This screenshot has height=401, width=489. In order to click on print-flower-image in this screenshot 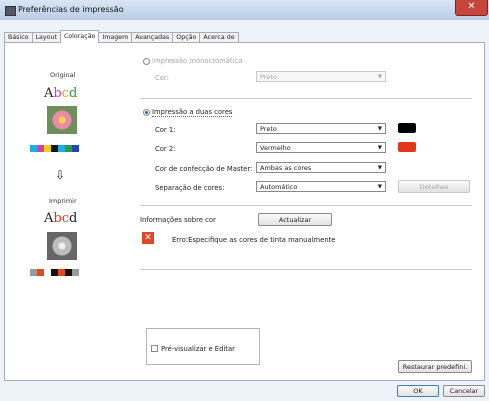, I will do `click(62, 246)`.